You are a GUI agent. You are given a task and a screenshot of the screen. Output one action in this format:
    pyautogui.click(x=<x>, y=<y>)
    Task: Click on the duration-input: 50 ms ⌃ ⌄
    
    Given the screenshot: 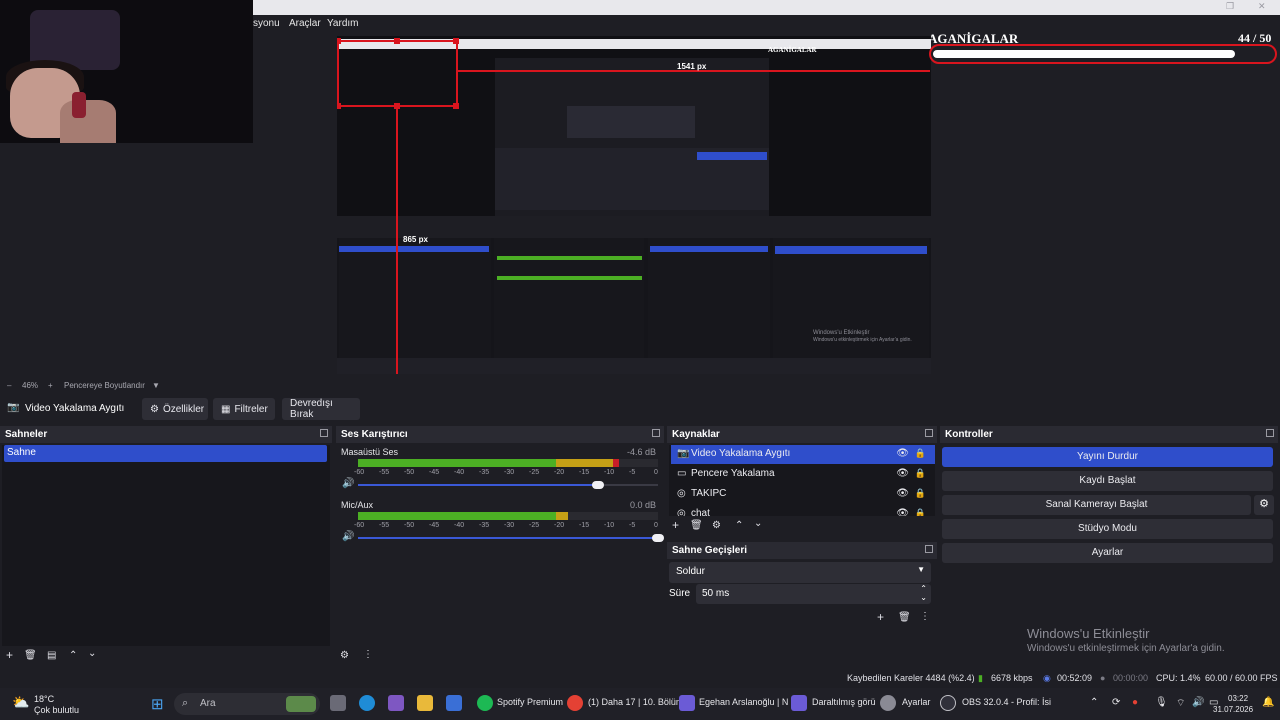 What is the action you would take?
    pyautogui.click(x=813, y=594)
    